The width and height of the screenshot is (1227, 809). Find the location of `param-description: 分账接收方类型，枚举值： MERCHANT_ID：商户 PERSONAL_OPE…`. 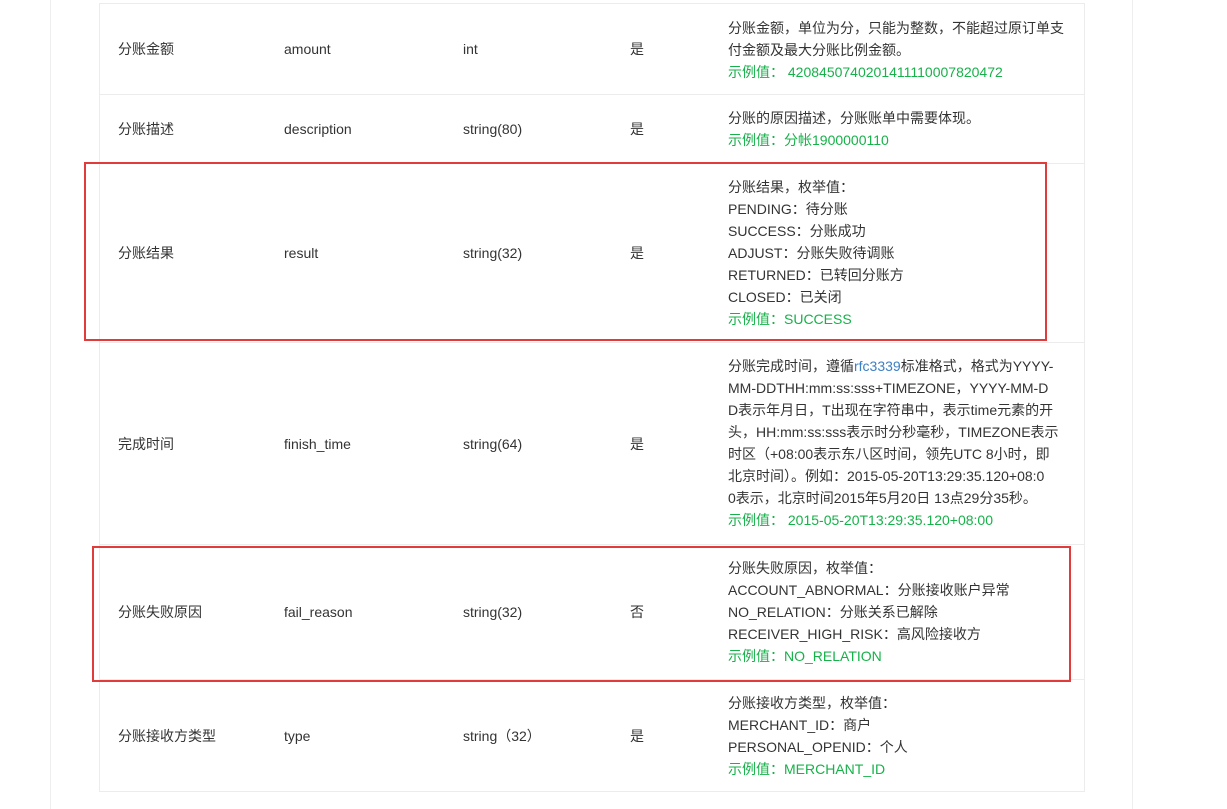

param-description: 分账接收方类型，枚举值： MERCHANT_ID：商户 PERSONAL_OPE… is located at coordinates (898, 736).